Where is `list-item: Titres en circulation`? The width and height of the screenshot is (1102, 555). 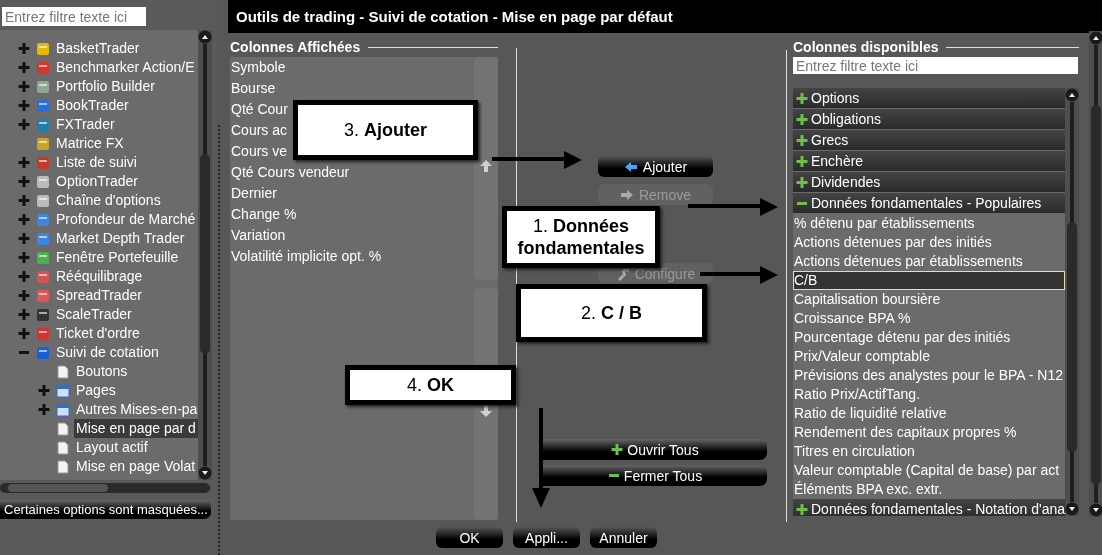
list-item: Titres en circulation is located at coordinates (929, 451).